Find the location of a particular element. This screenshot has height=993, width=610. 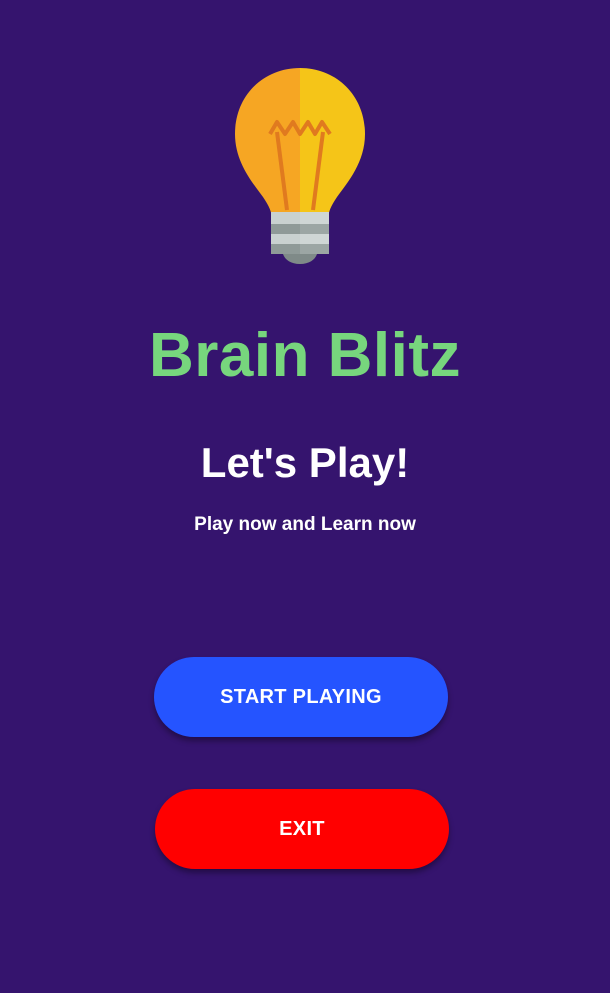

lightbulb-icon is located at coordinates (300, 166).